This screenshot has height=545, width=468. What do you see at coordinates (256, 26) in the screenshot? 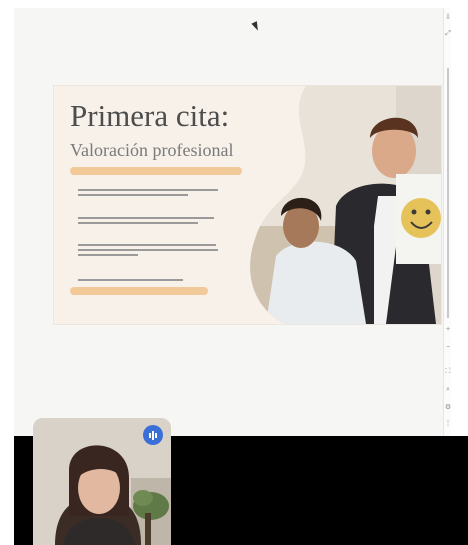
I see `mouse-cursor-icon` at bounding box center [256, 26].